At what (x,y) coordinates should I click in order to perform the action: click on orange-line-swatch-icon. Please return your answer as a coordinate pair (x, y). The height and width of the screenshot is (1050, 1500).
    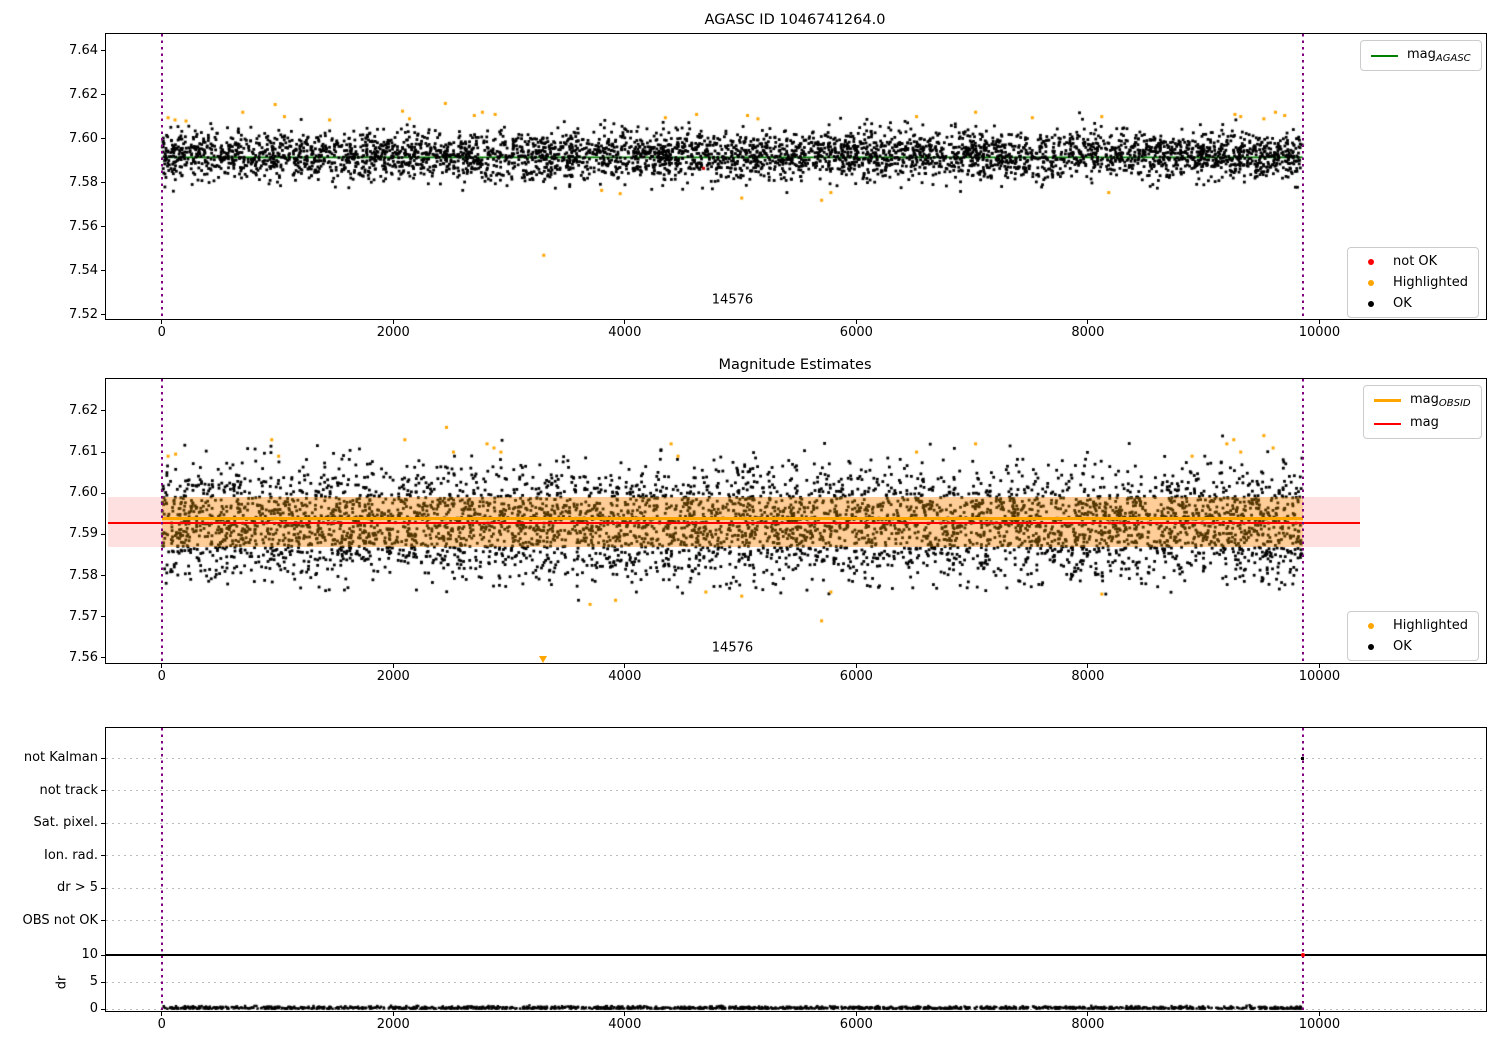
    Looking at the image, I should click on (1387, 400).